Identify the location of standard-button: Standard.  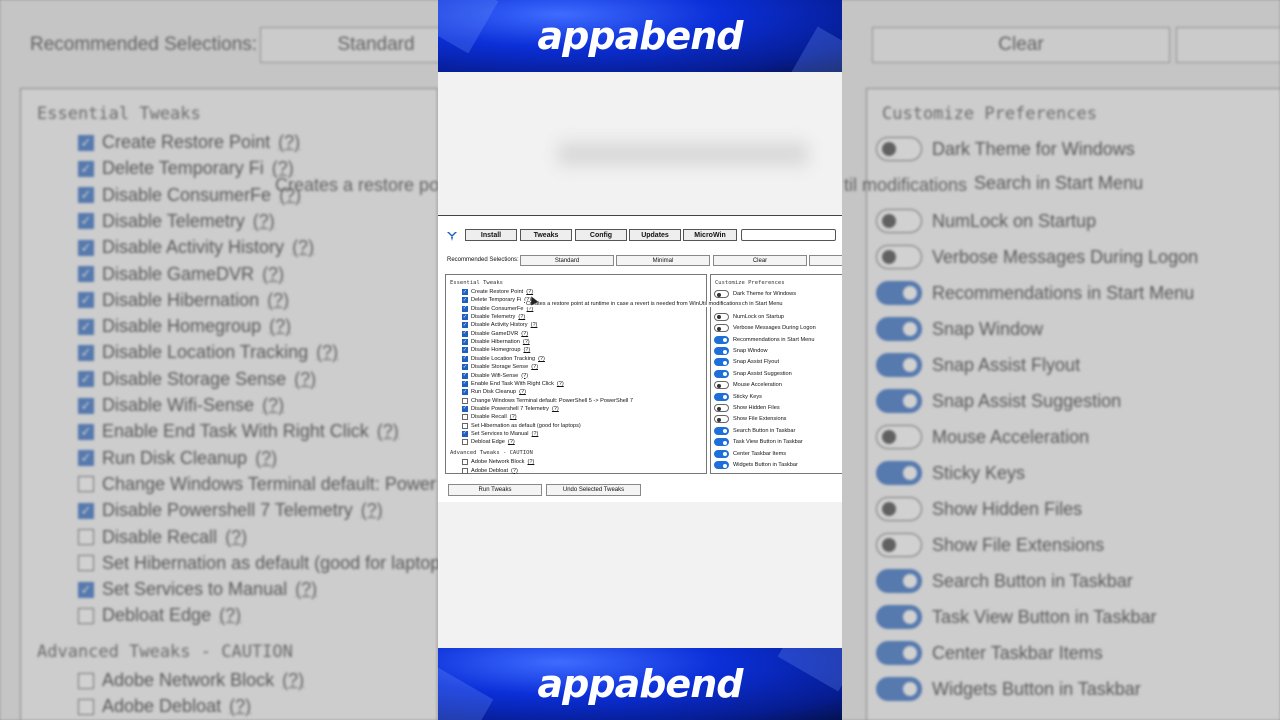
(567, 260).